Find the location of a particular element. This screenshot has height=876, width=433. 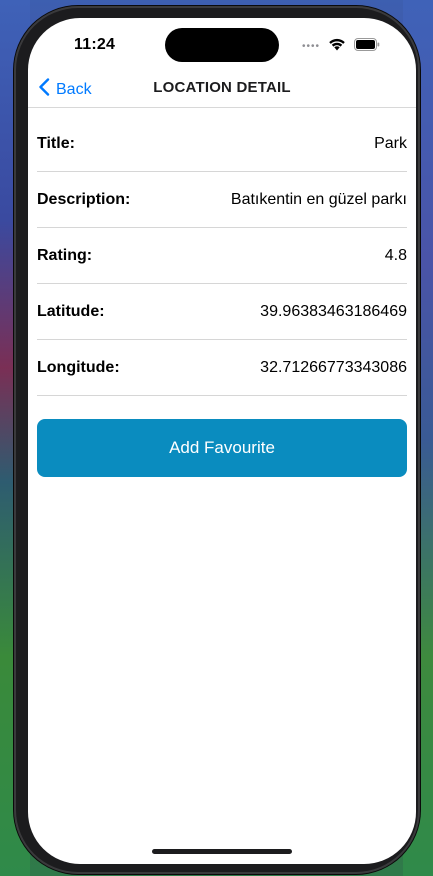

signal-icon: •••• is located at coordinates (310, 46).